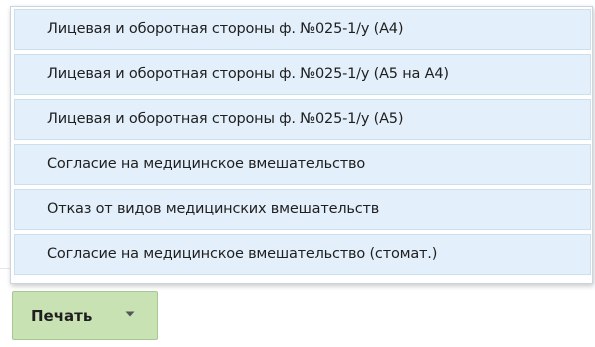 This screenshot has width=595, height=347. What do you see at coordinates (130, 314) in the screenshot?
I see `chevron-down-icon` at bounding box center [130, 314].